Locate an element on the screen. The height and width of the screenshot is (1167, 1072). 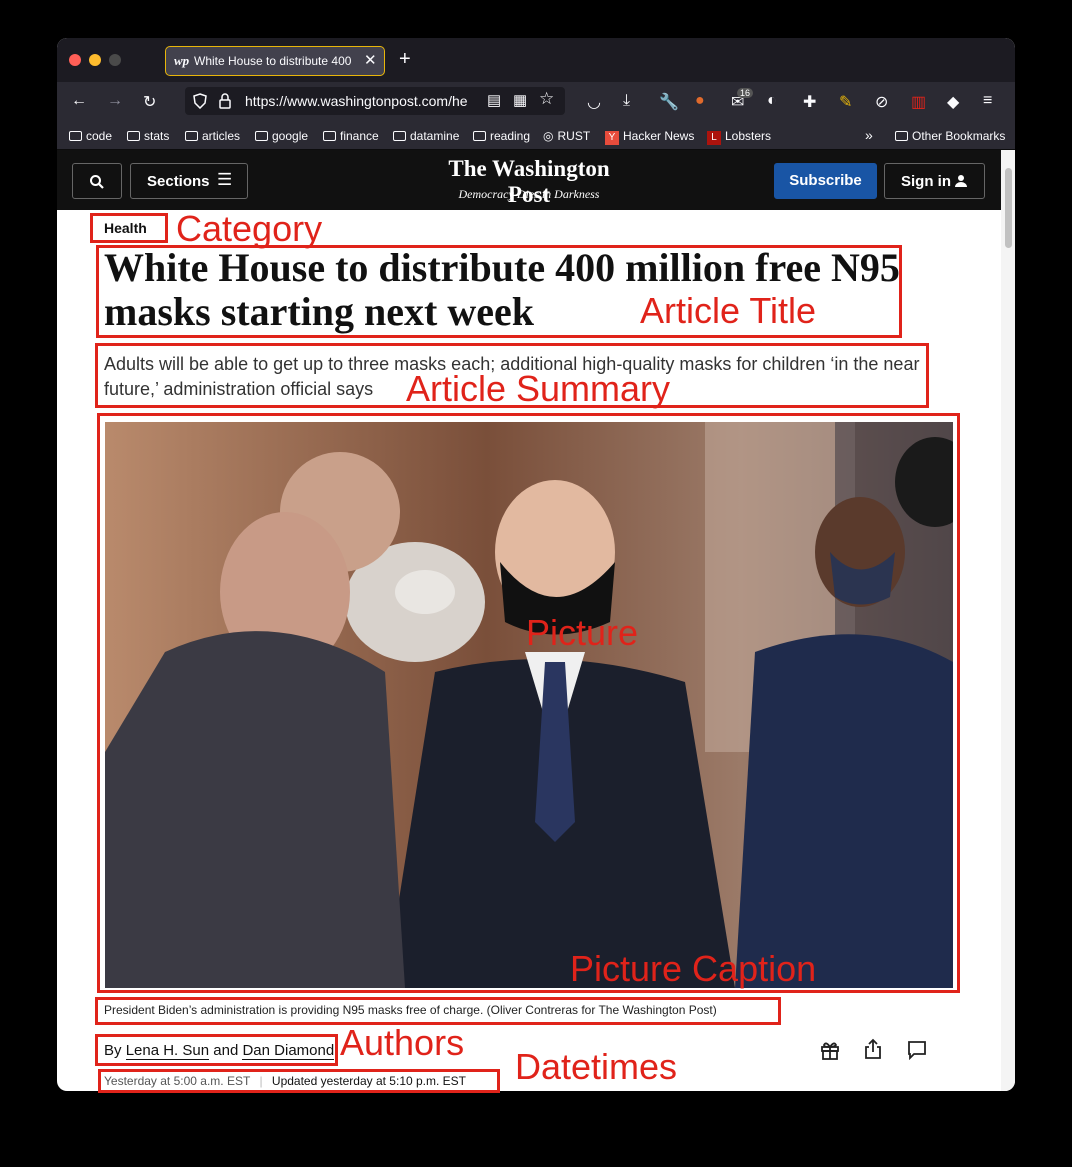
caption-annotation-box is located at coordinates (438, 1011).